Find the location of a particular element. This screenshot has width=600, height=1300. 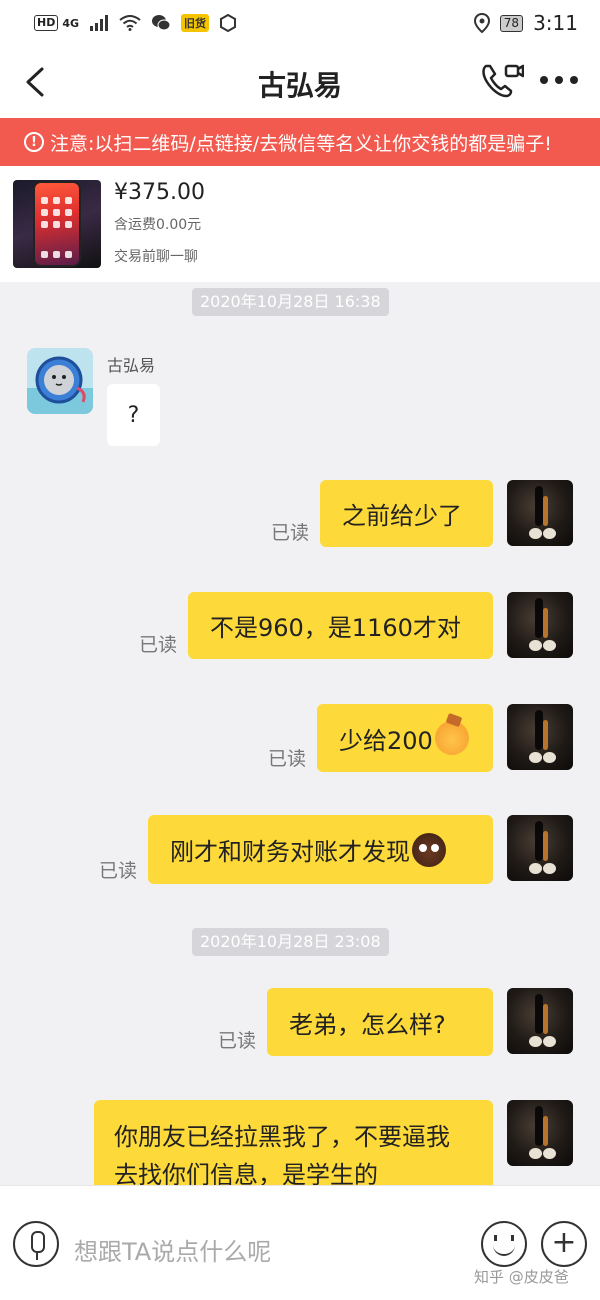

incoming-message-bubble: ? is located at coordinates (133, 415).